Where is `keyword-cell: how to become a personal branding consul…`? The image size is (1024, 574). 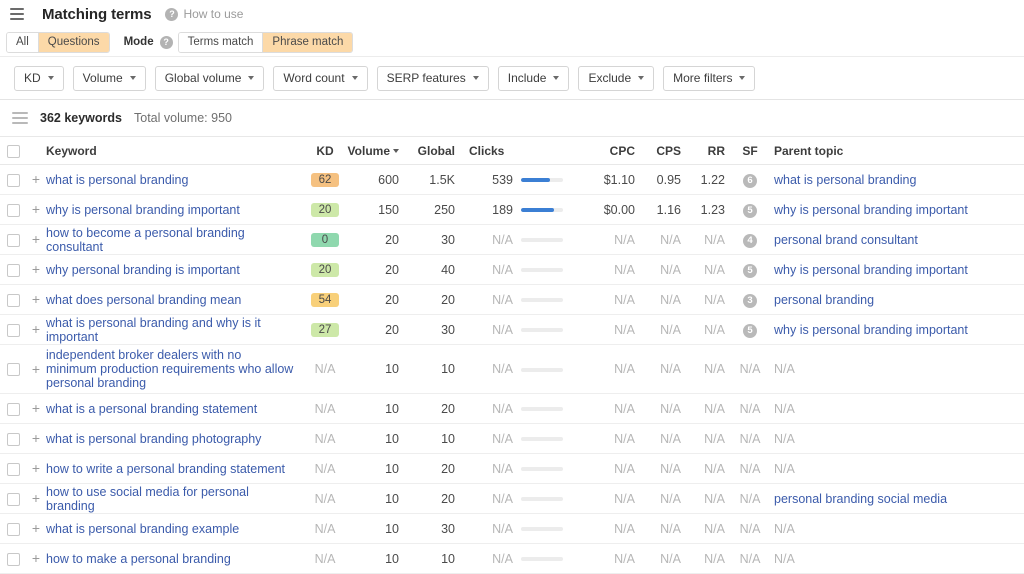
keyword-cell: how to become a personal branding consul… is located at coordinates (175, 239).